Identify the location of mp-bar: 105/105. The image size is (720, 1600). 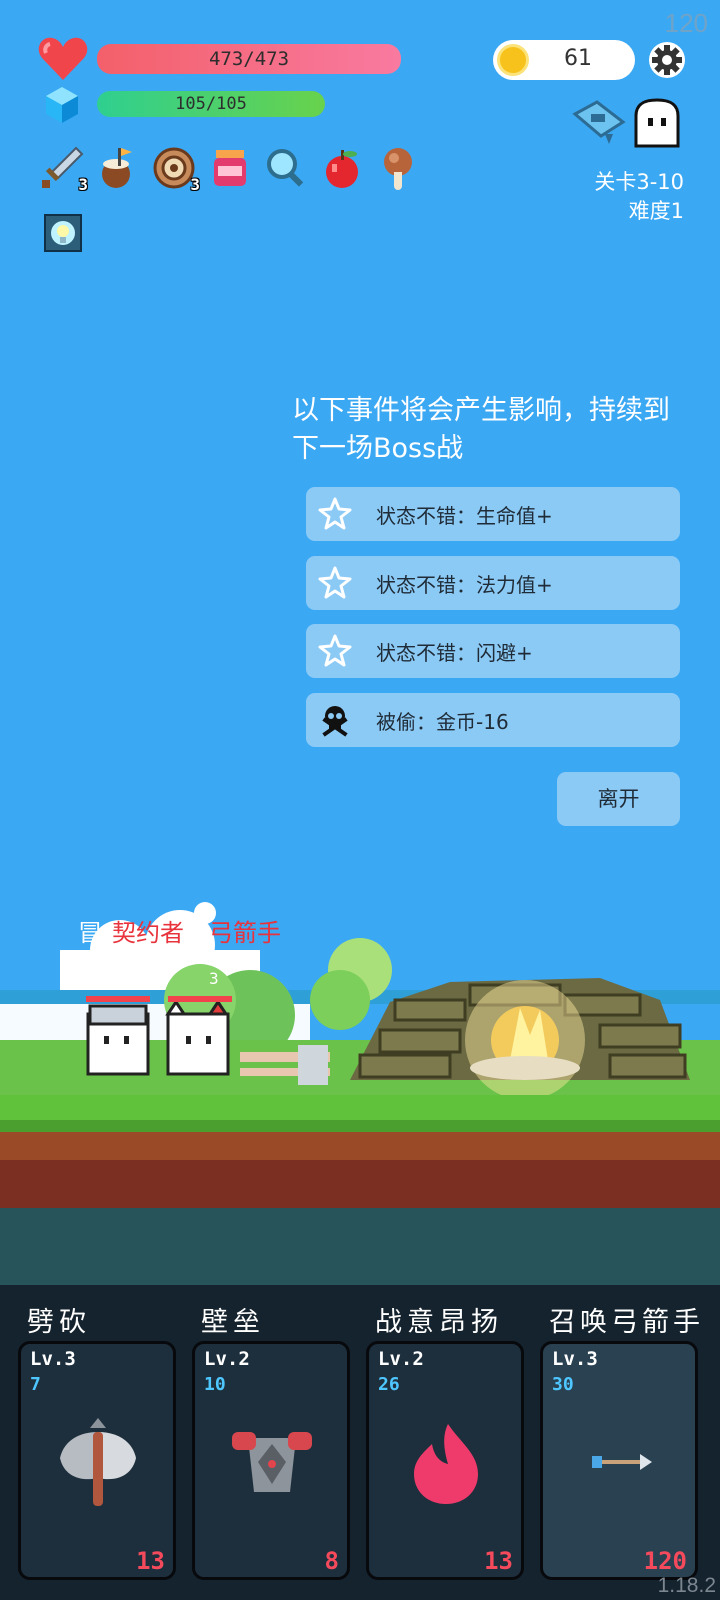
(211, 104).